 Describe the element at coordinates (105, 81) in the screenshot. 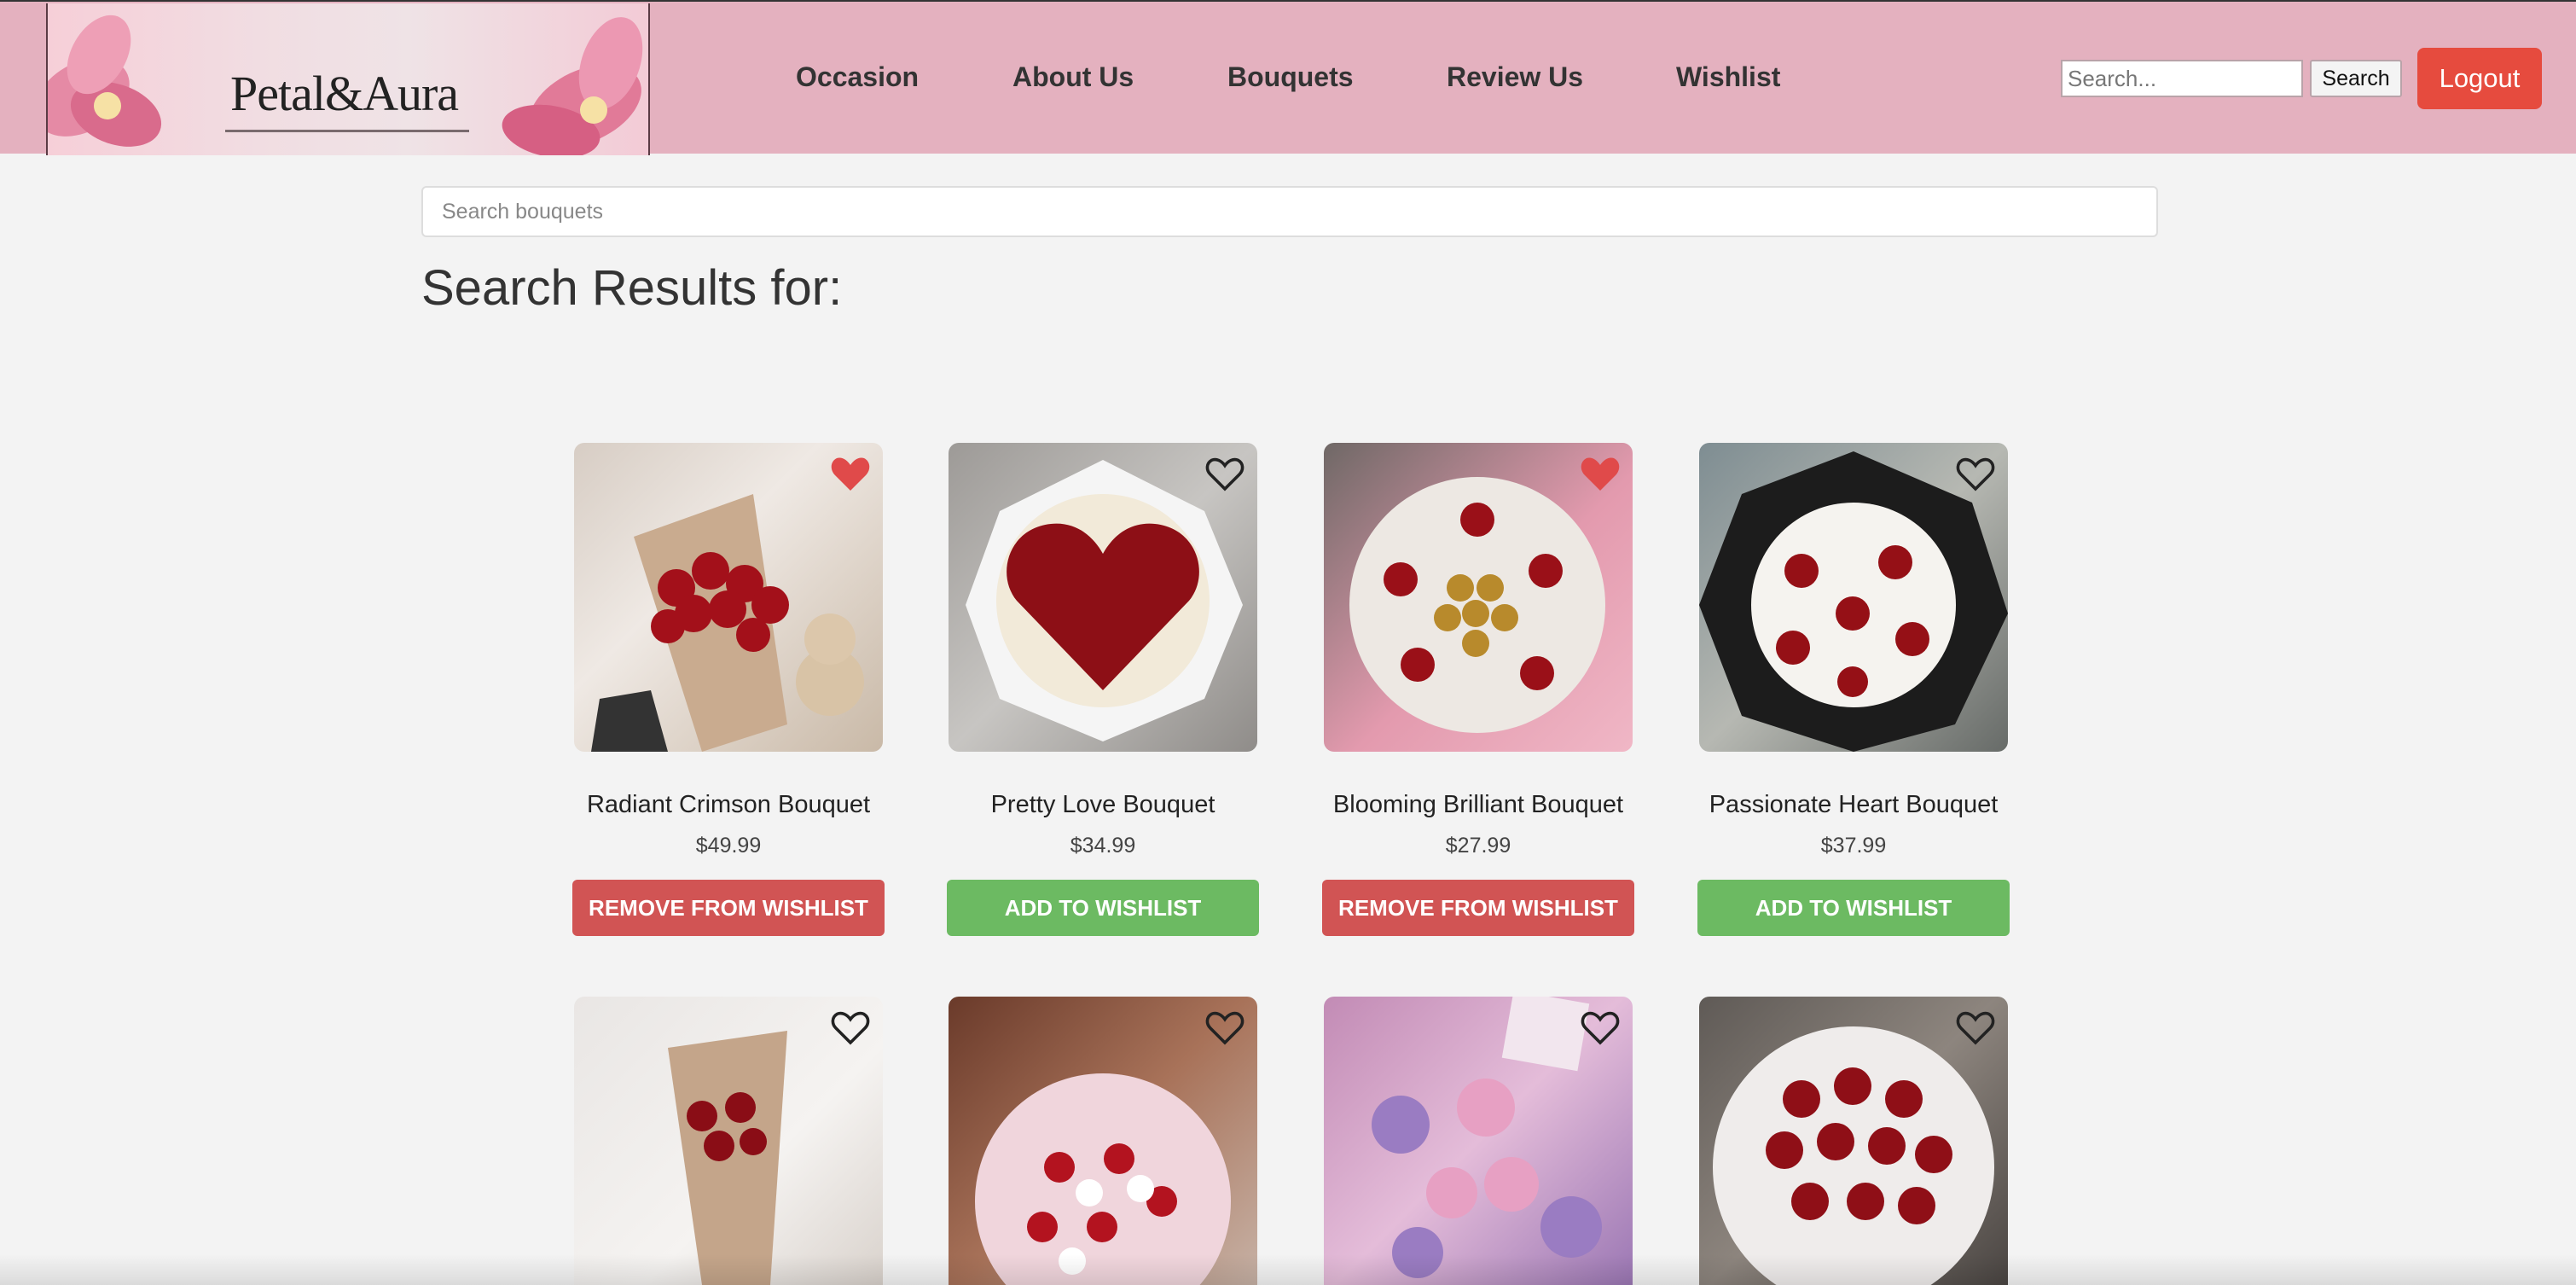

I see `flower-left-icon` at that location.